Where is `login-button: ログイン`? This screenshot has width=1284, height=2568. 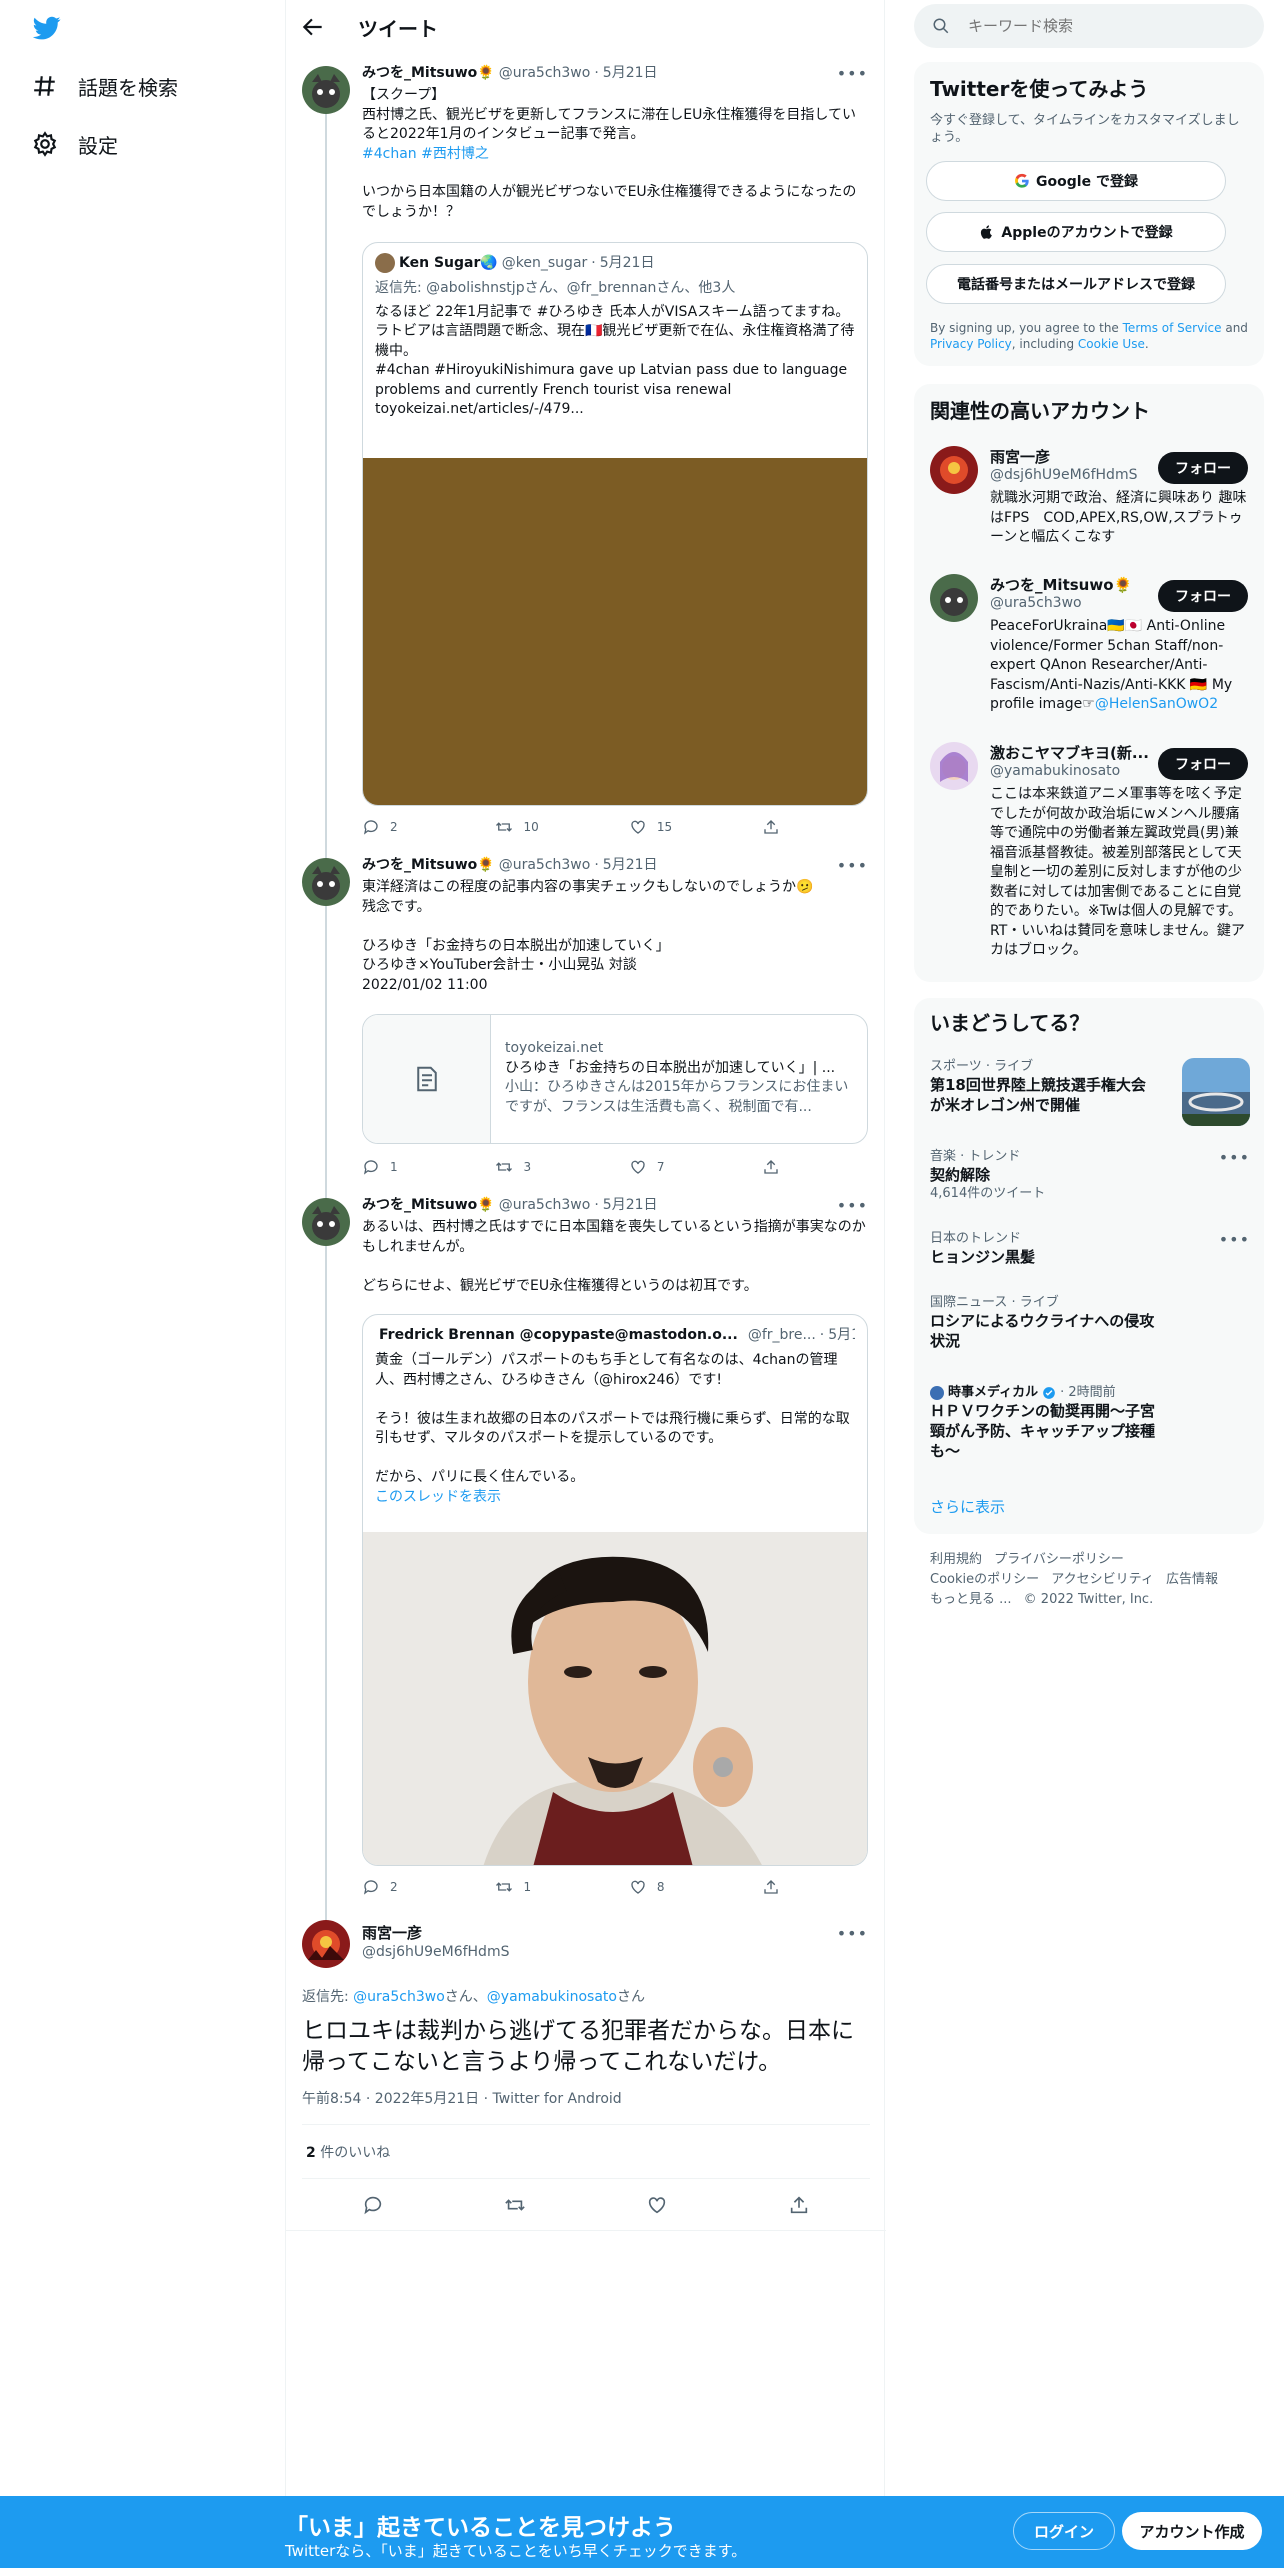 login-button: ログイン is located at coordinates (1064, 2531).